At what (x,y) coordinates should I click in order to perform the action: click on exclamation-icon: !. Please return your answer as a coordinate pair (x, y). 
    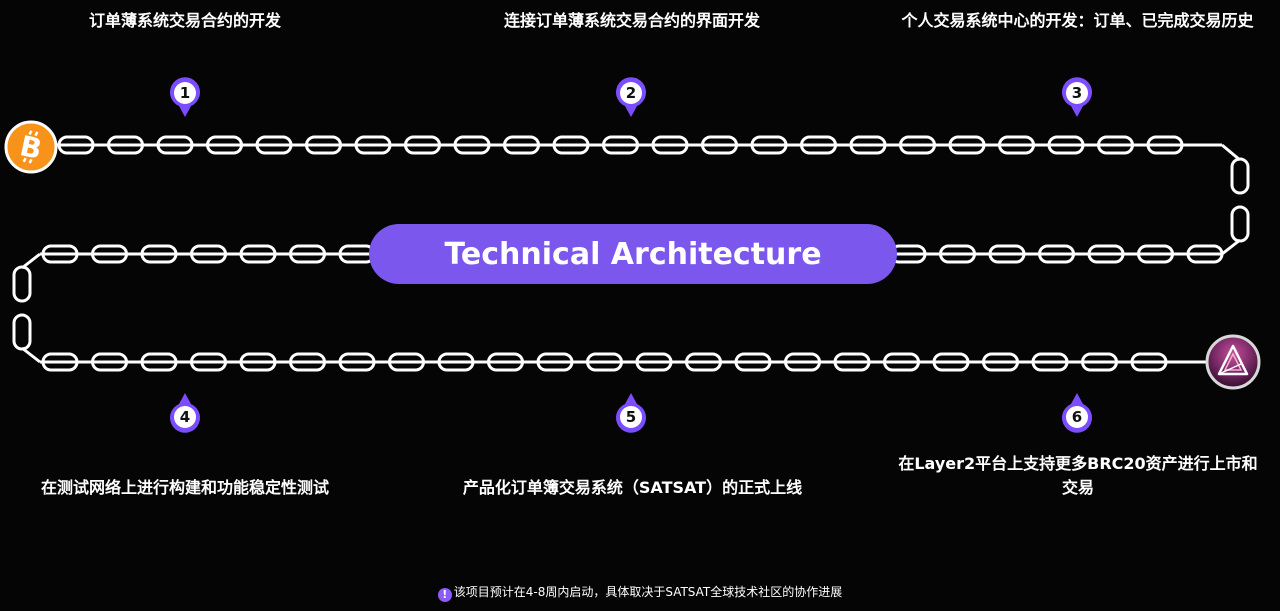
    Looking at the image, I should click on (444, 595).